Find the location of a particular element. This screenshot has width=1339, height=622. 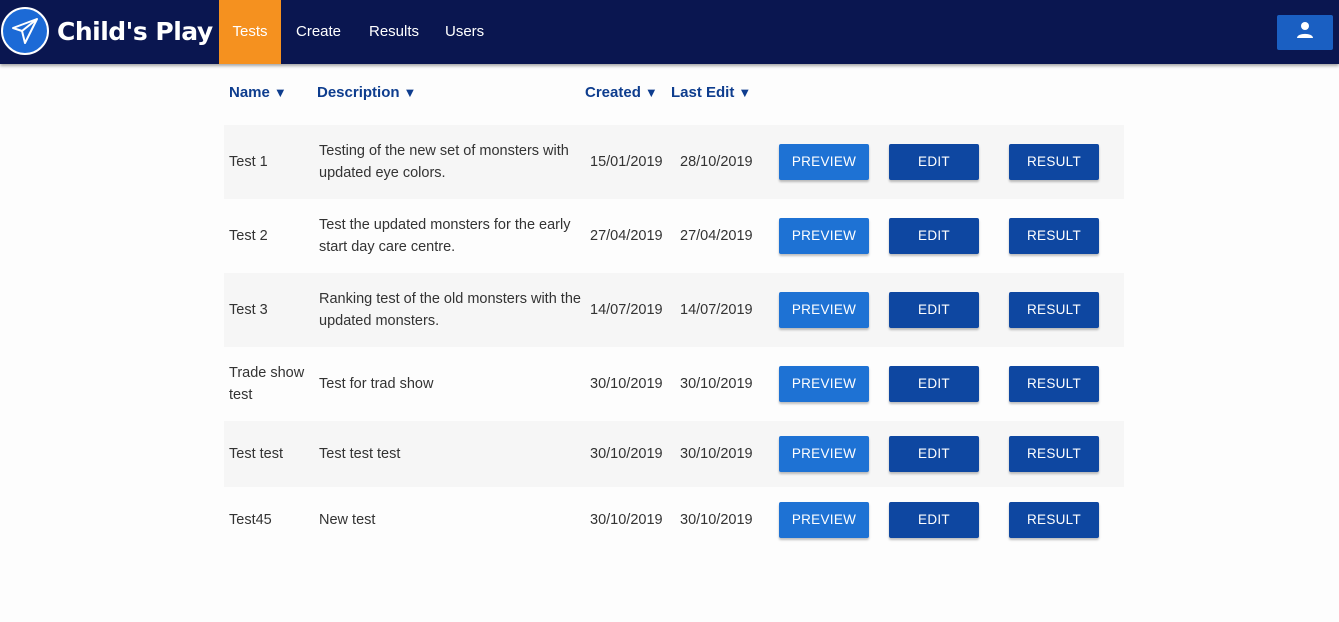

sort-header-description: Description ▼ is located at coordinates (366, 93).